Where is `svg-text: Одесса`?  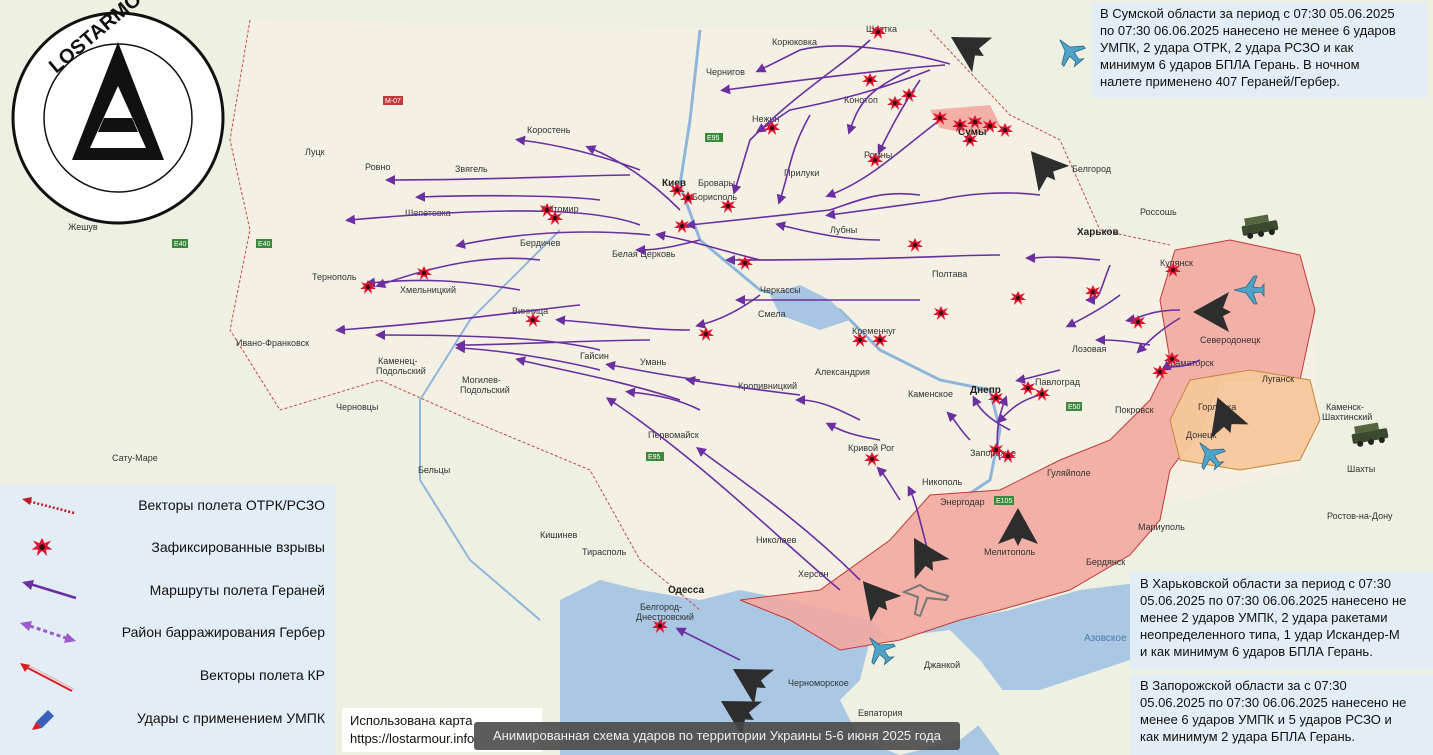 svg-text: Одесса is located at coordinates (686, 590).